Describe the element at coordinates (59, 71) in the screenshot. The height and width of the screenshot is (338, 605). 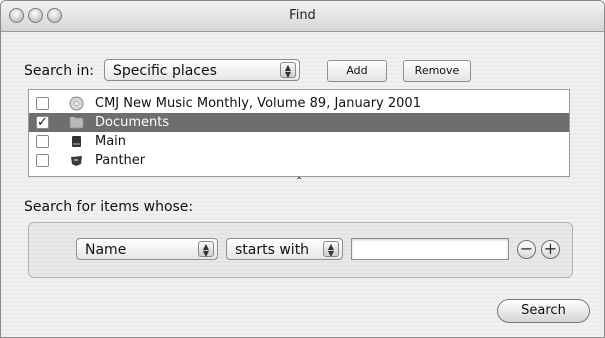
I see `search-in-label: Search in:` at that location.